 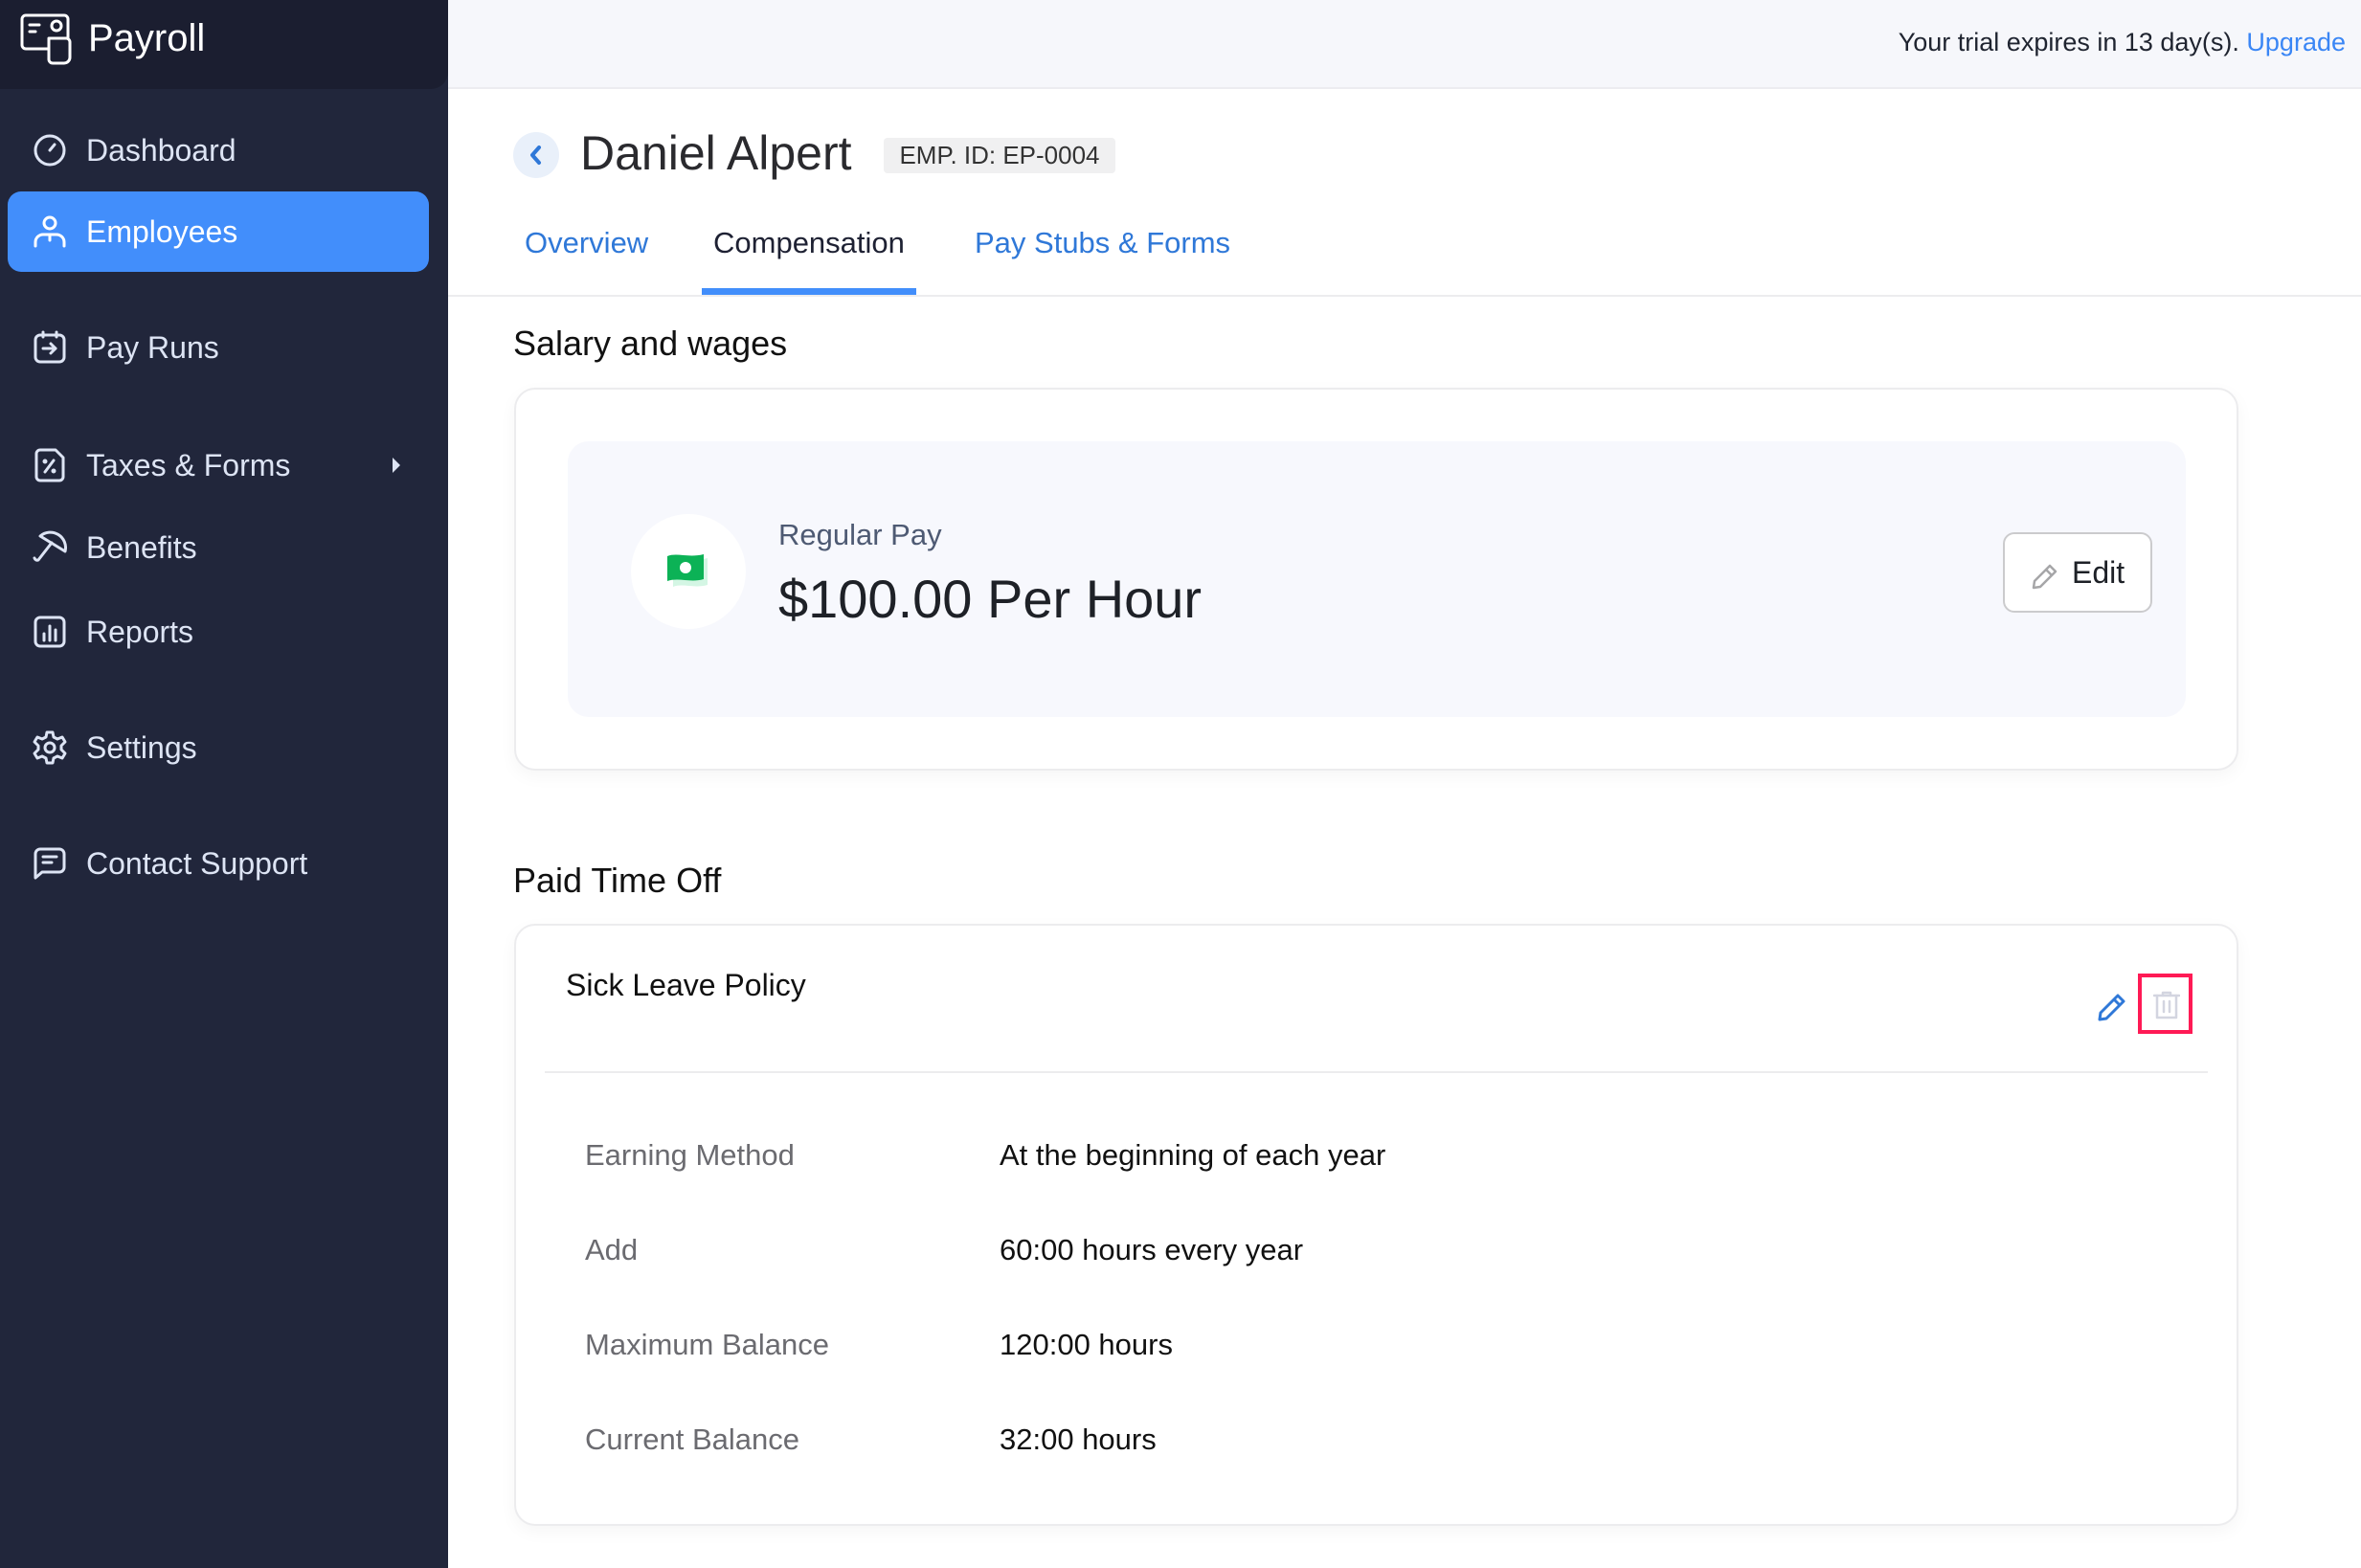 What do you see at coordinates (2296, 42) in the screenshot?
I see `upgrade-link: Upgrade` at bounding box center [2296, 42].